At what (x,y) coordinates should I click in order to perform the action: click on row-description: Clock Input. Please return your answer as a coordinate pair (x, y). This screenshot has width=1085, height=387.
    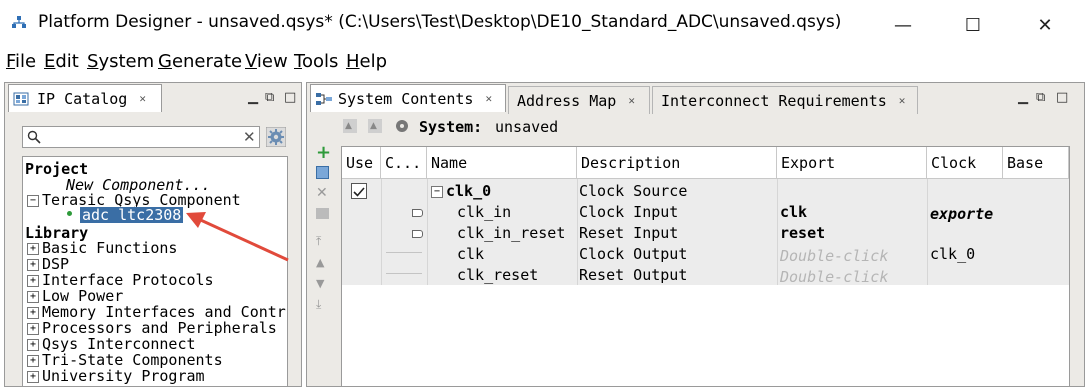
    Looking at the image, I should click on (629, 212).